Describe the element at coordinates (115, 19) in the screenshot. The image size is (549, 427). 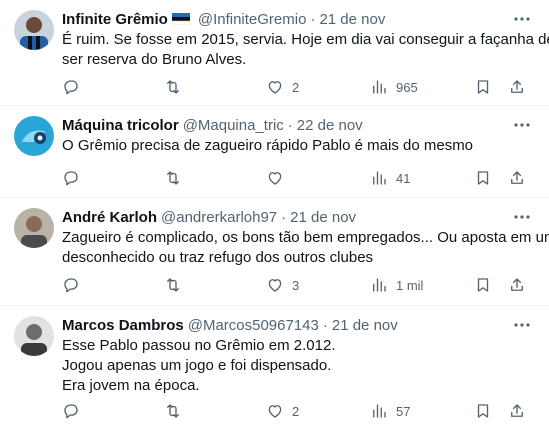
I see `display-name: Infinite Grêmio` at that location.